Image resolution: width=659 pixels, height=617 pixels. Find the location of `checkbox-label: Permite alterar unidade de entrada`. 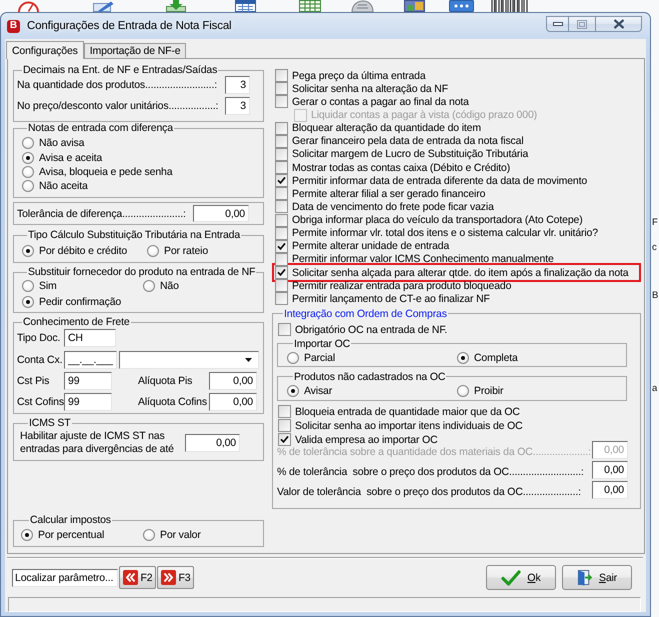

checkbox-label: Permite alterar unidade de entrada is located at coordinates (371, 246).